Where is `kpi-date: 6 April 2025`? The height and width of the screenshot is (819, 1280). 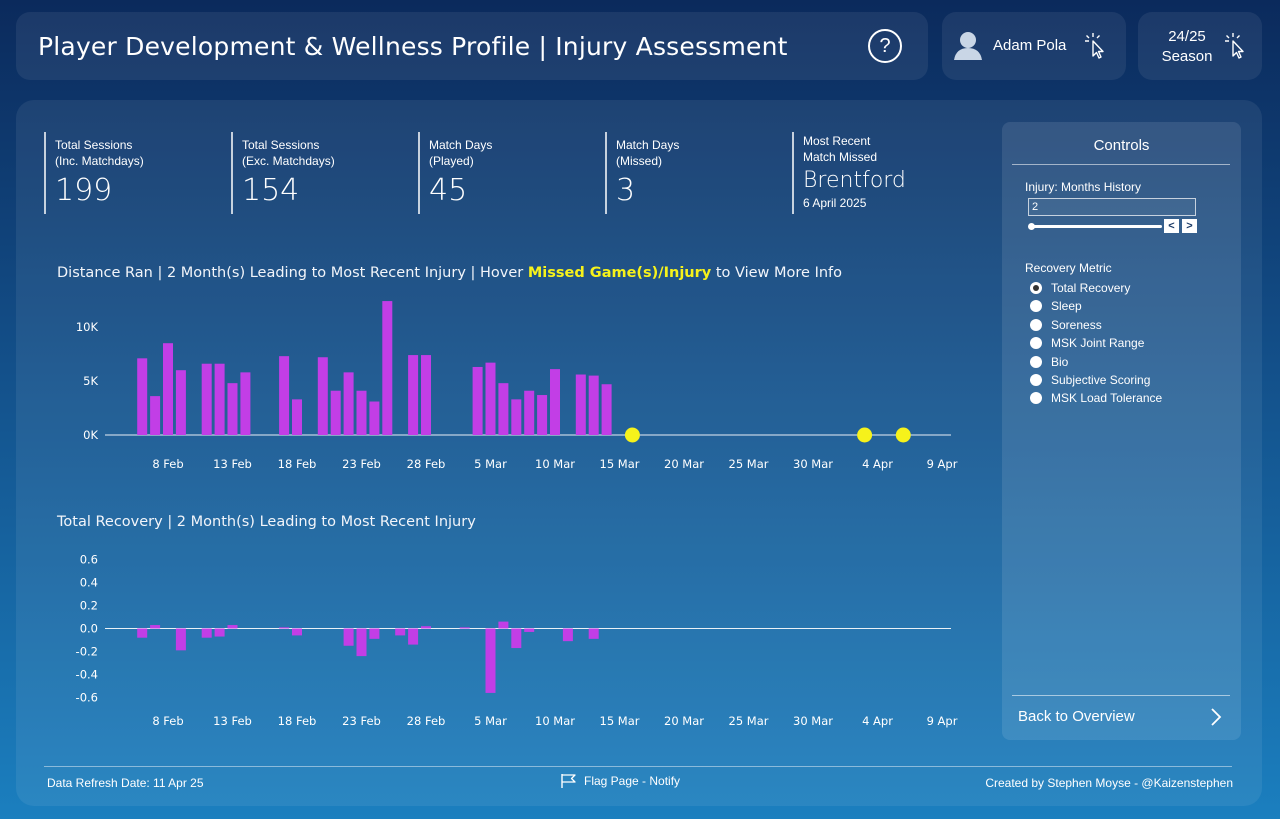
kpi-date: 6 April 2025 is located at coordinates (835, 203).